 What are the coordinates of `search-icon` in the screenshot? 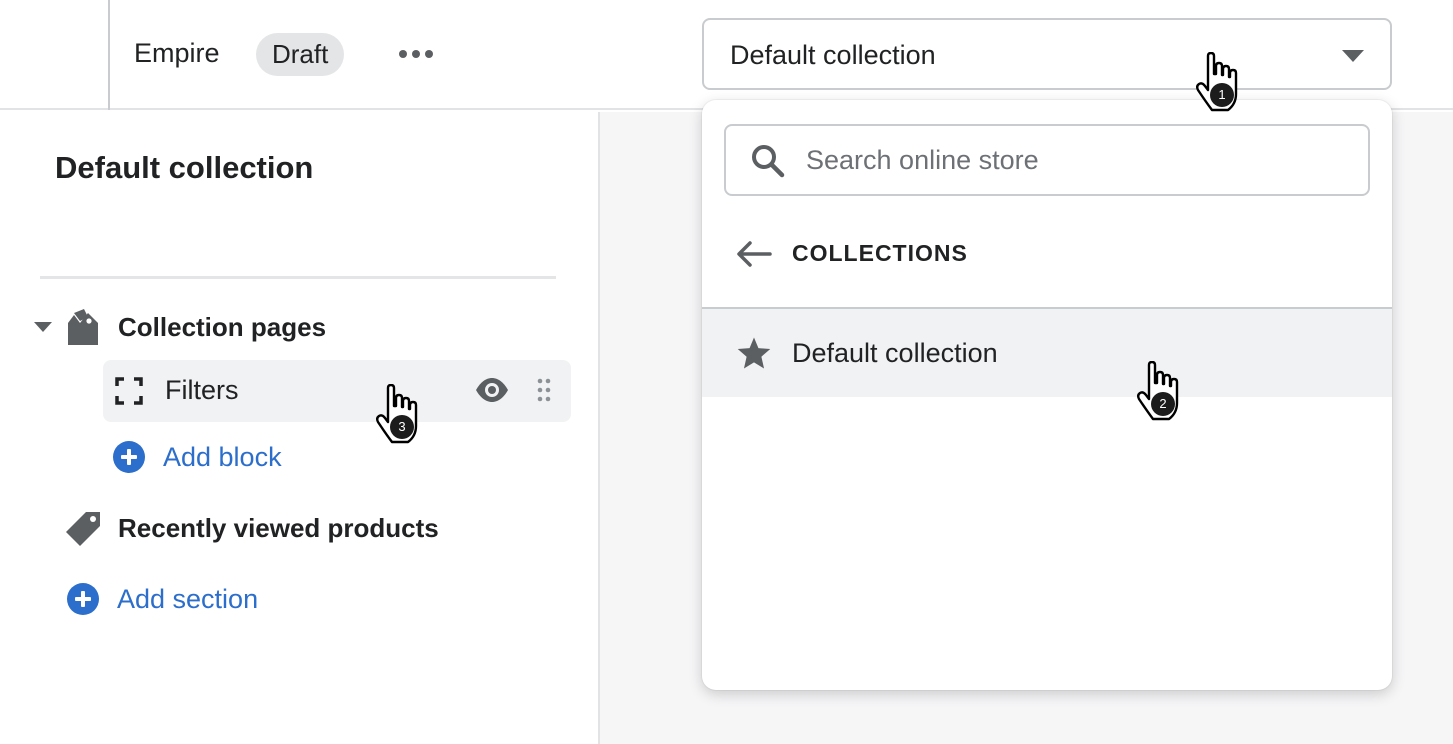 It's located at (768, 161).